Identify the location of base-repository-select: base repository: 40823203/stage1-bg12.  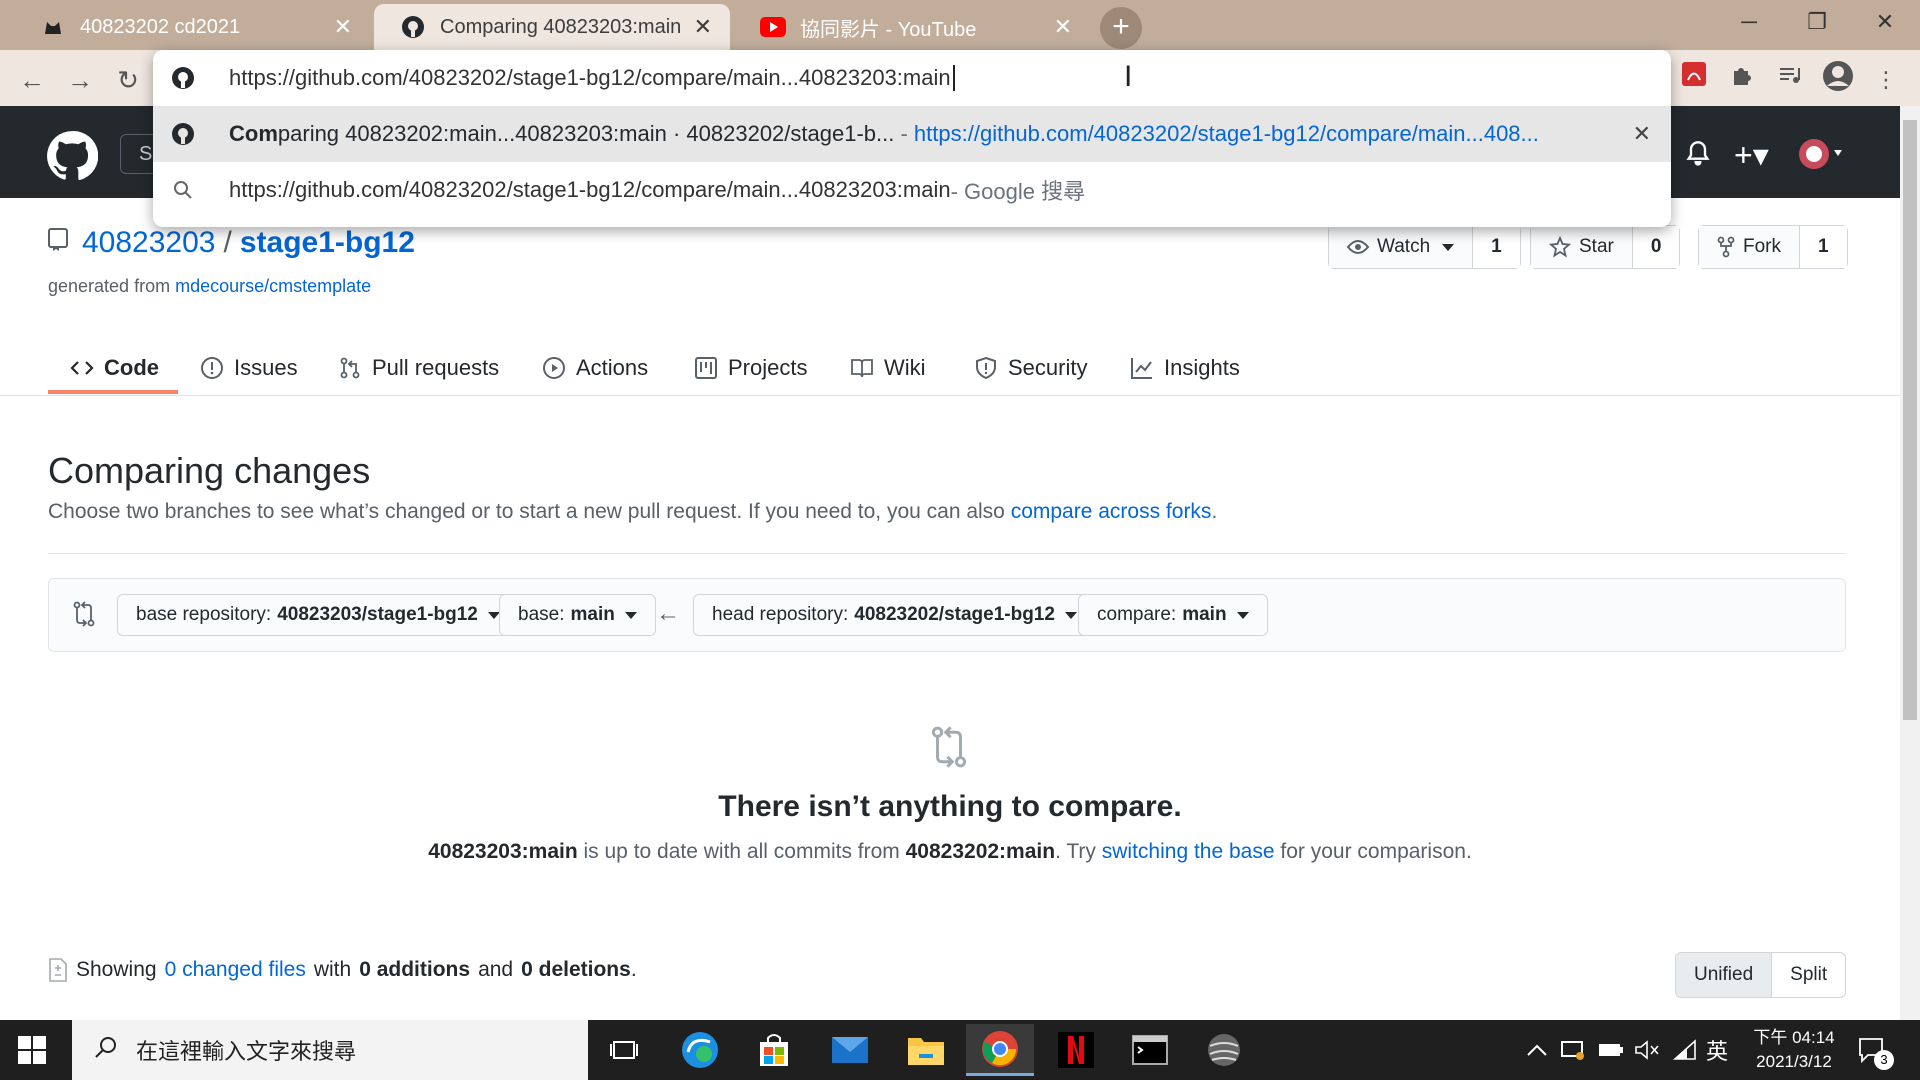
(318, 615).